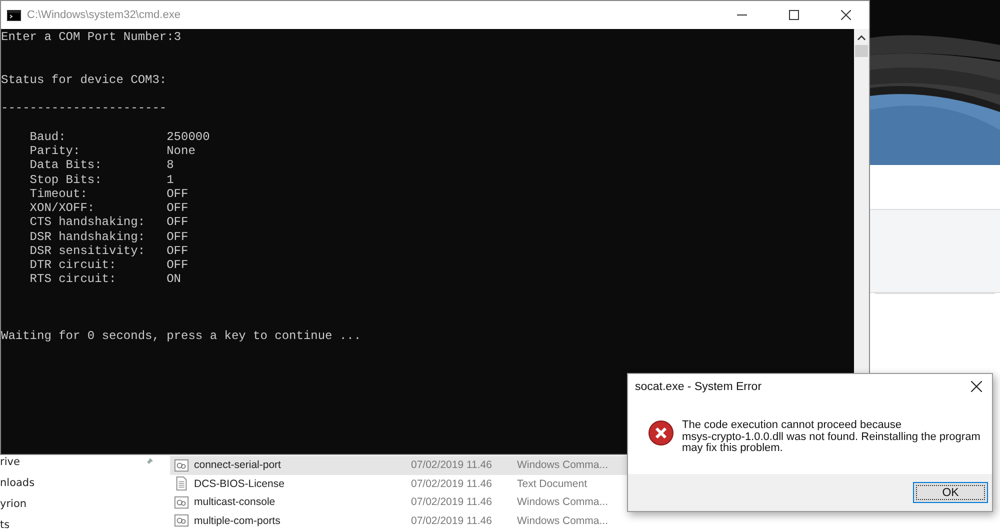 This screenshot has width=1000, height=531. What do you see at coordinates (552, 484) in the screenshot?
I see `file-type: Text Document` at bounding box center [552, 484].